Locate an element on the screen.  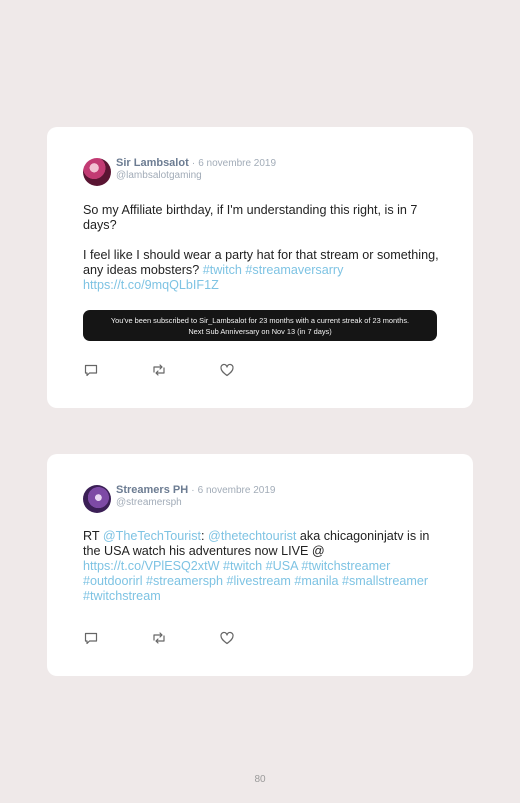
tweet-url-link: https://t.co/VPlESQ2xtW is located at coordinates (151, 566).